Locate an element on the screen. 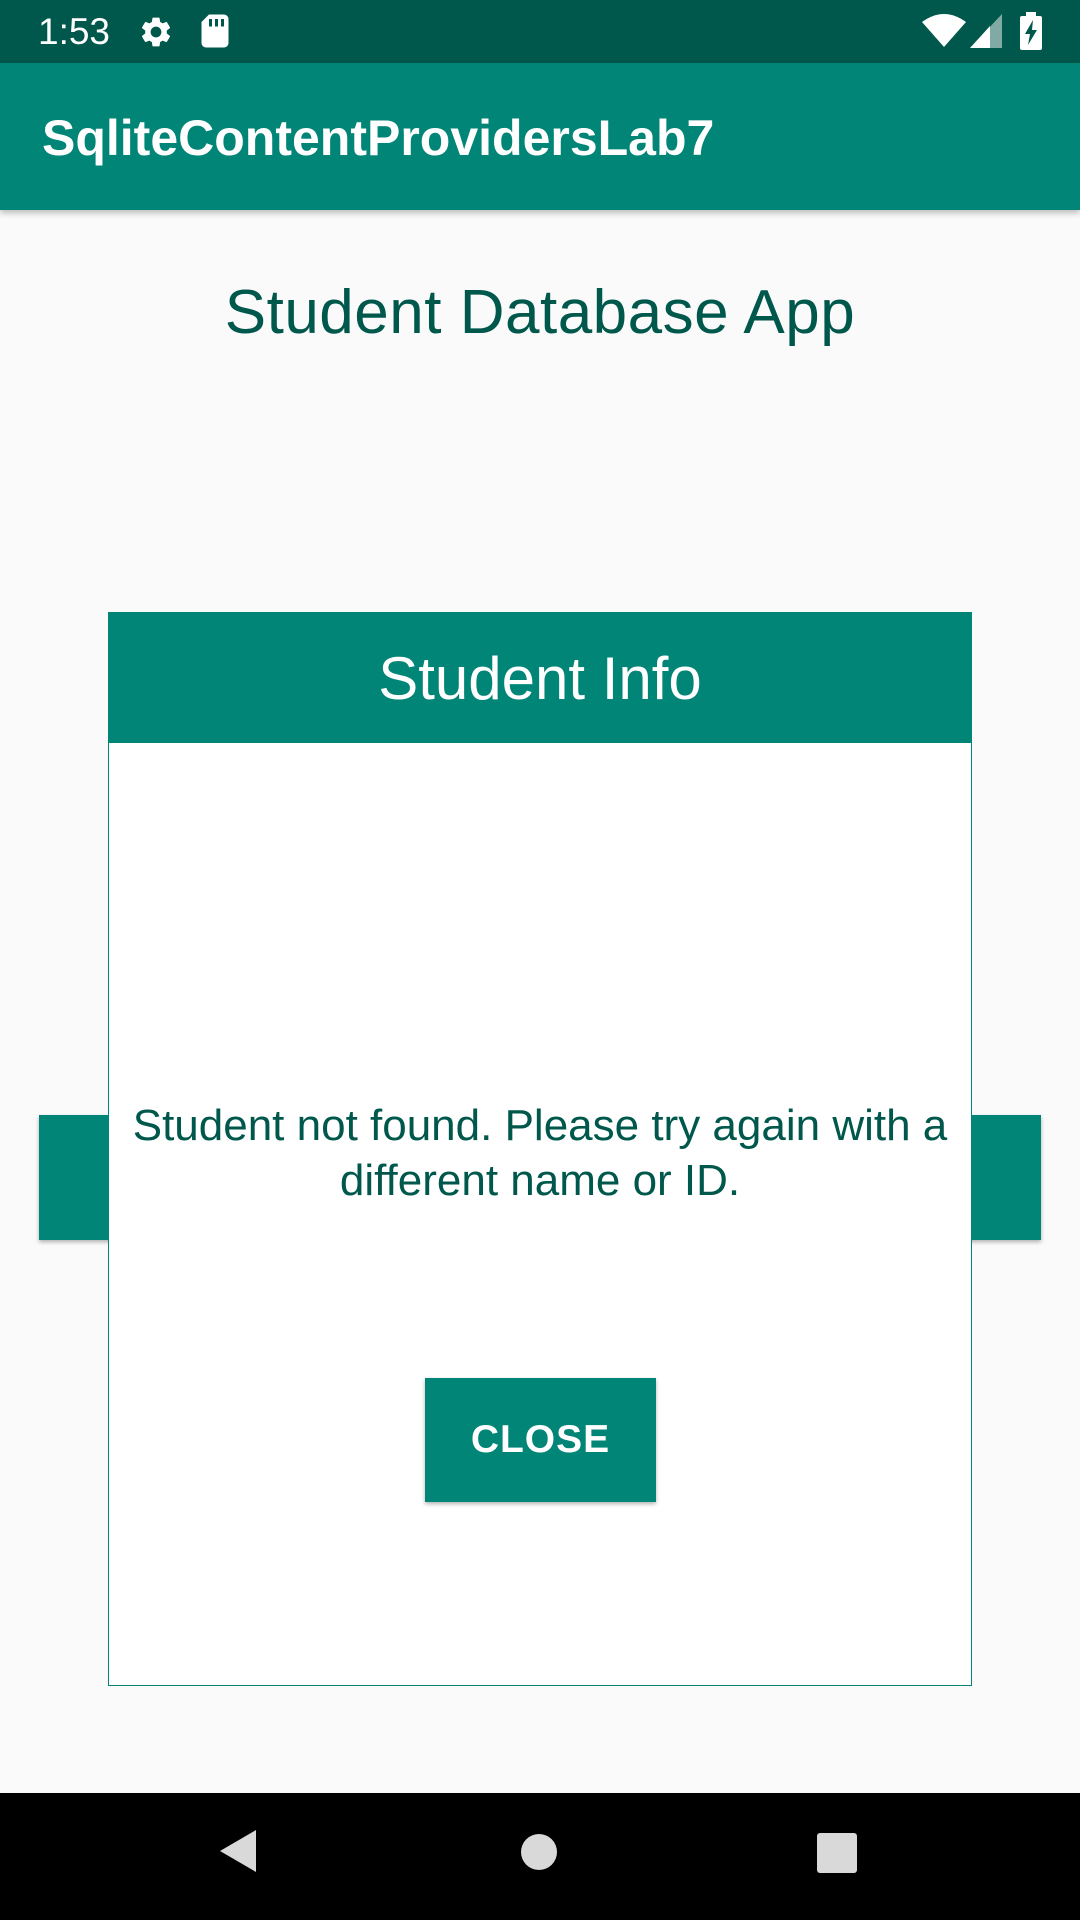  signal-icon is located at coordinates (986, 31).